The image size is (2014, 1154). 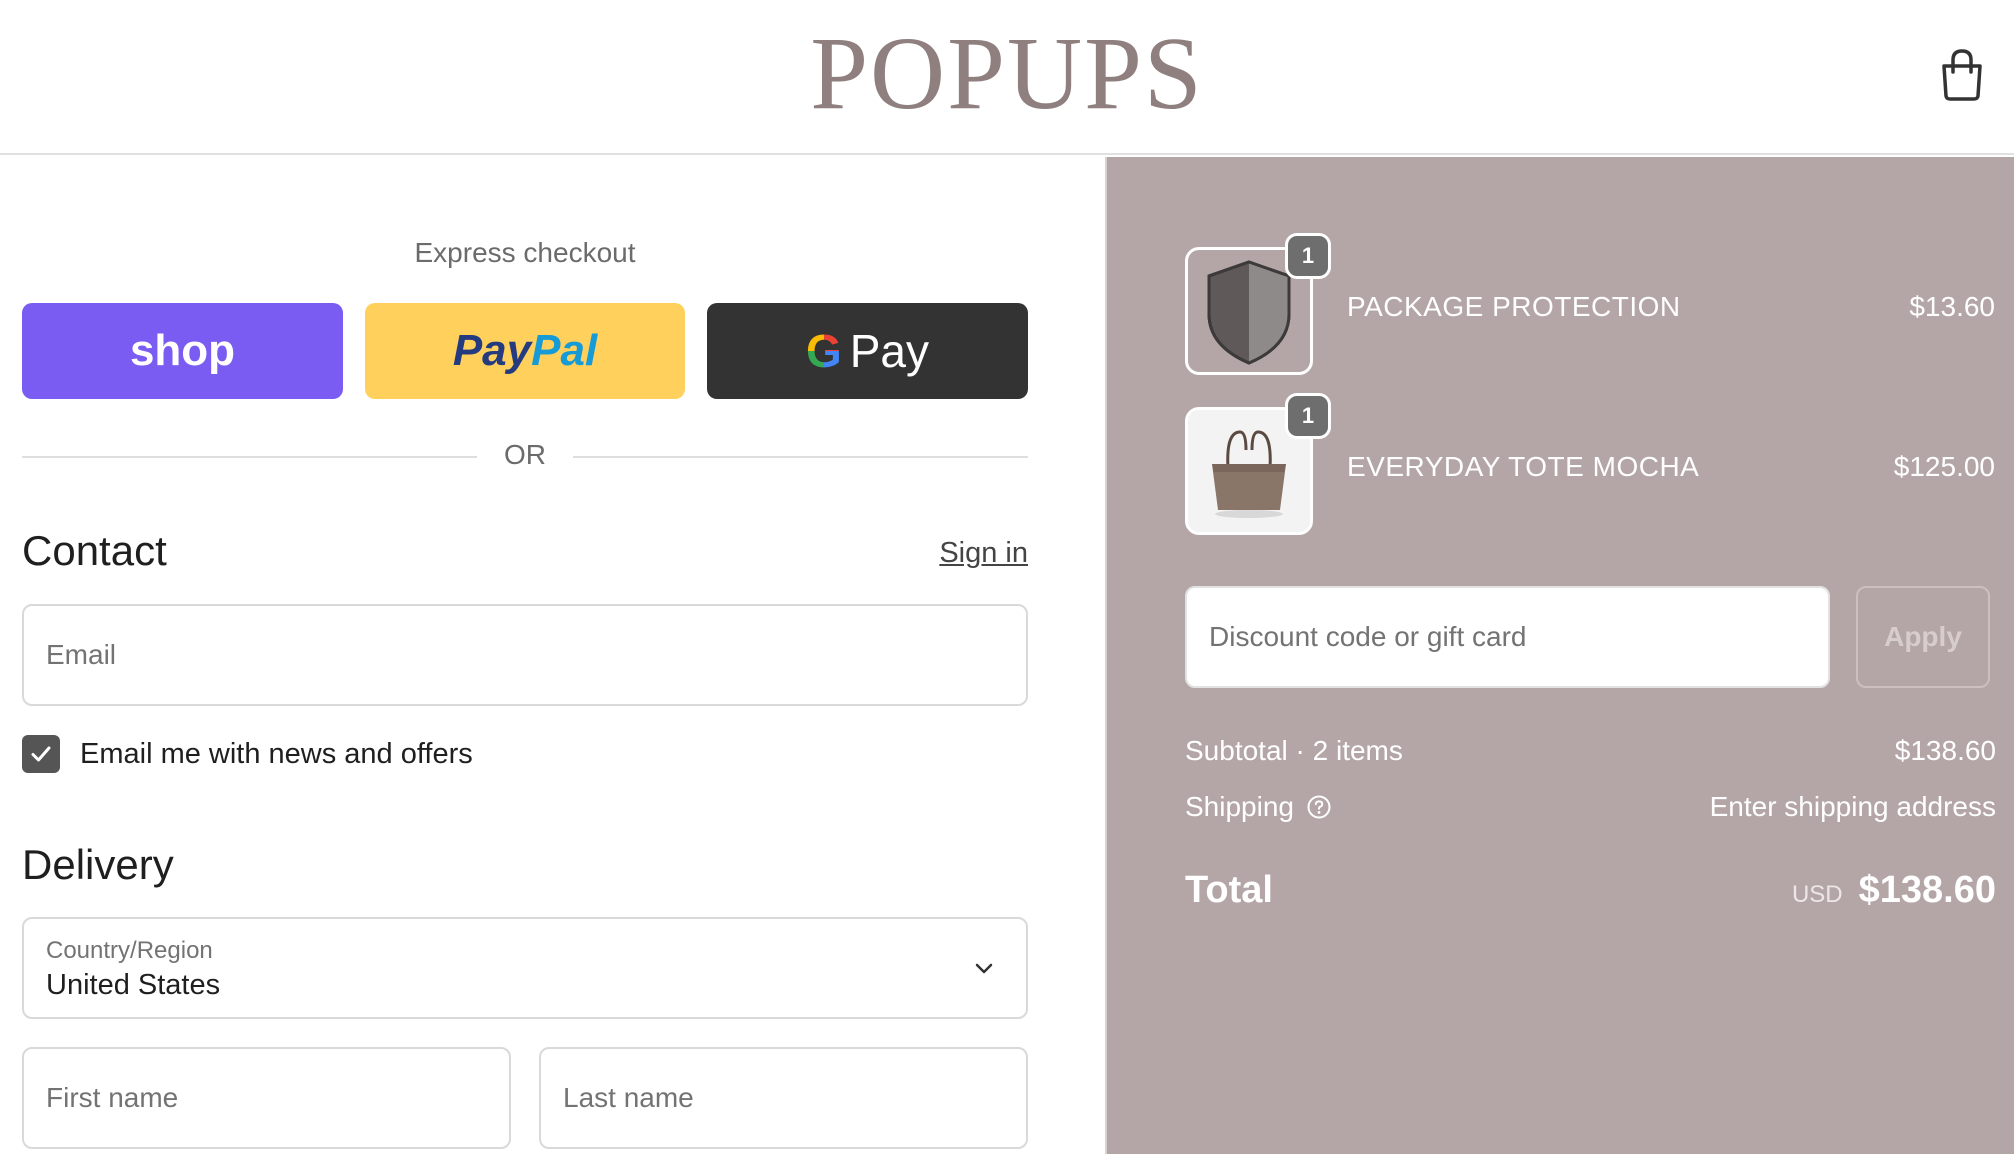 I want to click on newsletter-checkbox-row: Email me with news and offers, so click(x=247, y=754).